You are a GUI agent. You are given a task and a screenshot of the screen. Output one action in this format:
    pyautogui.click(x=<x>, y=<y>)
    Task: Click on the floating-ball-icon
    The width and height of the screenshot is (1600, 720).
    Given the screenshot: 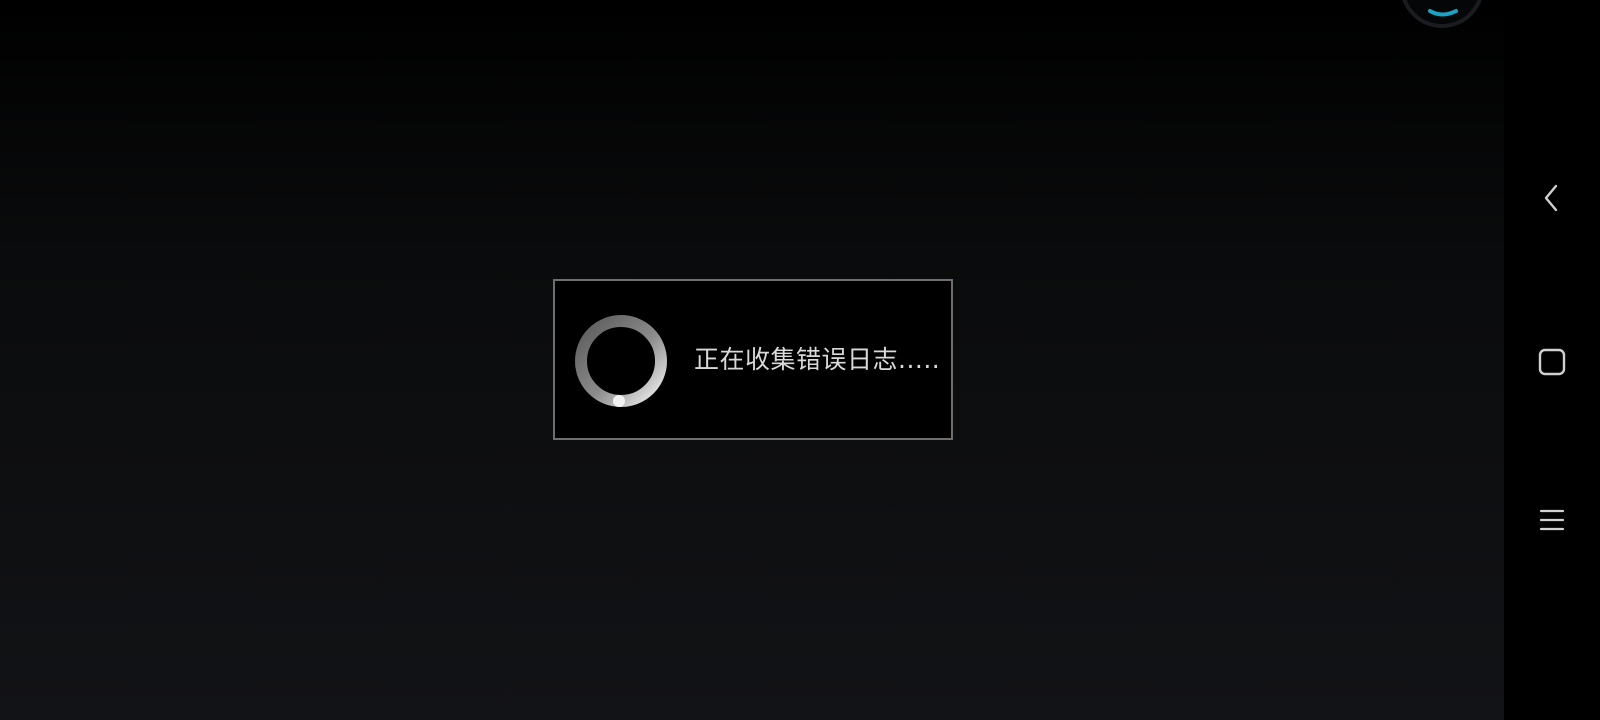 What is the action you would take?
    pyautogui.click(x=1442, y=14)
    